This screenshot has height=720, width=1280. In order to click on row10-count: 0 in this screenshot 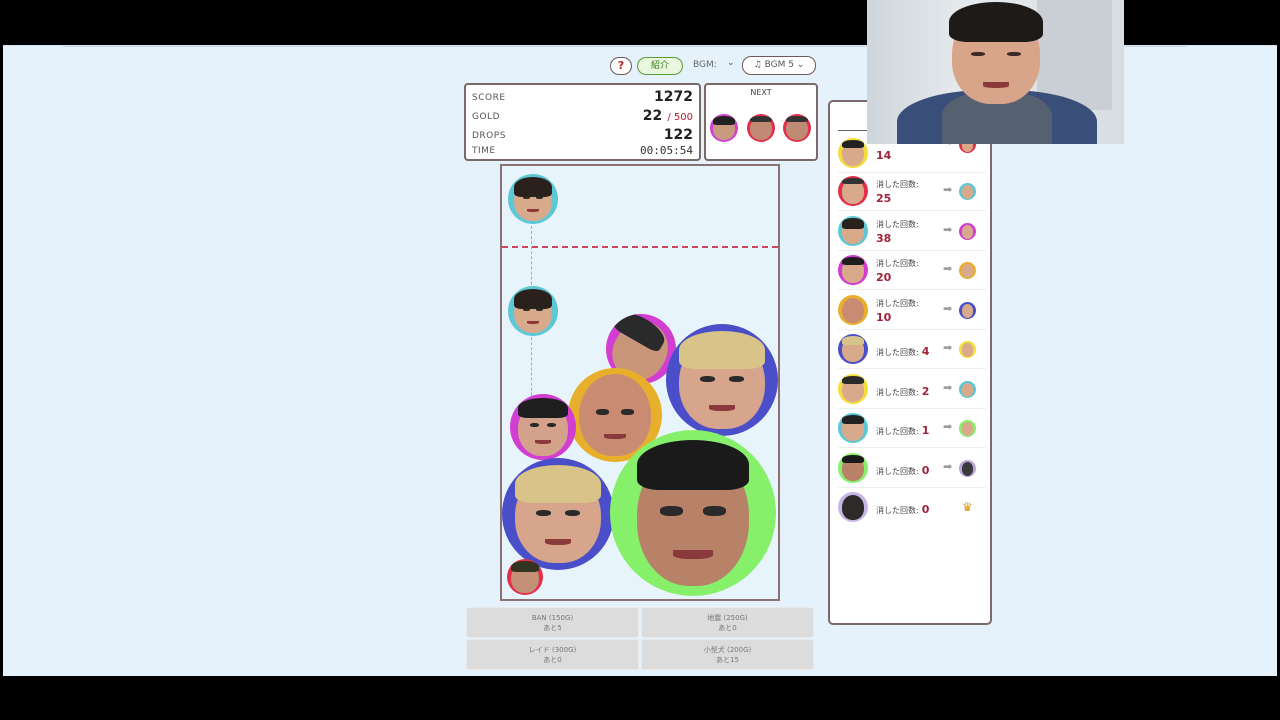, I will do `click(925, 509)`.